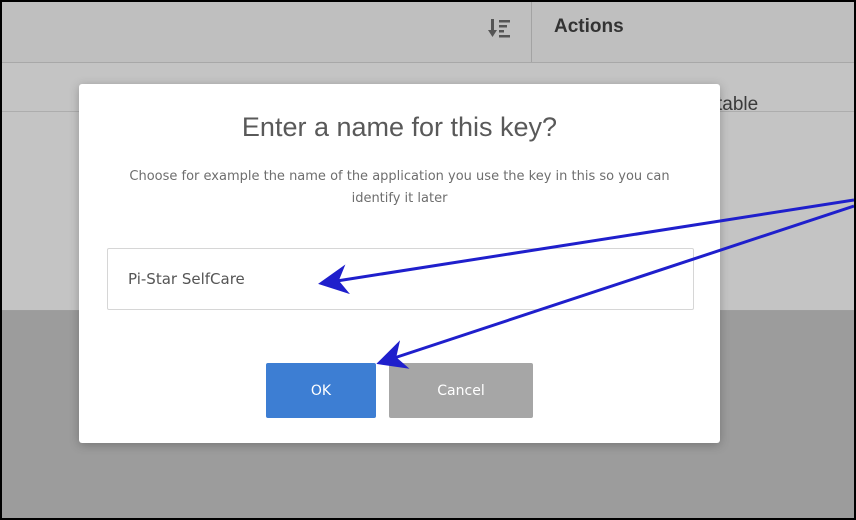  Describe the element at coordinates (399, 127) in the screenshot. I see `dialog-title: Enter a name for this key?` at that location.